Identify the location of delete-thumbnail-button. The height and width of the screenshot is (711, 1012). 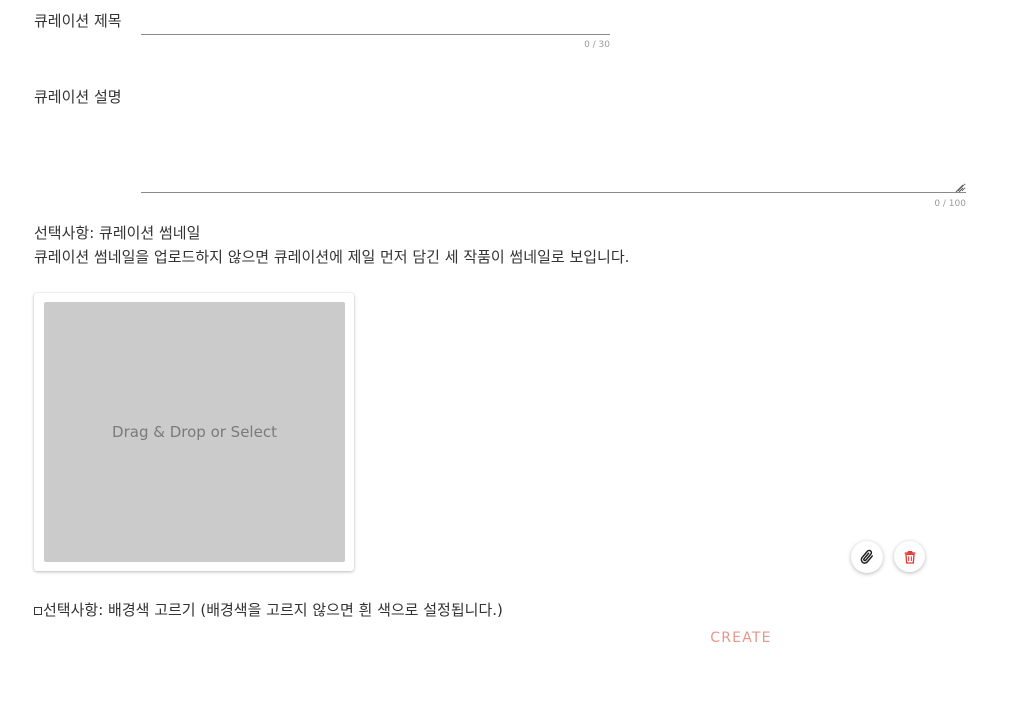
(909, 556).